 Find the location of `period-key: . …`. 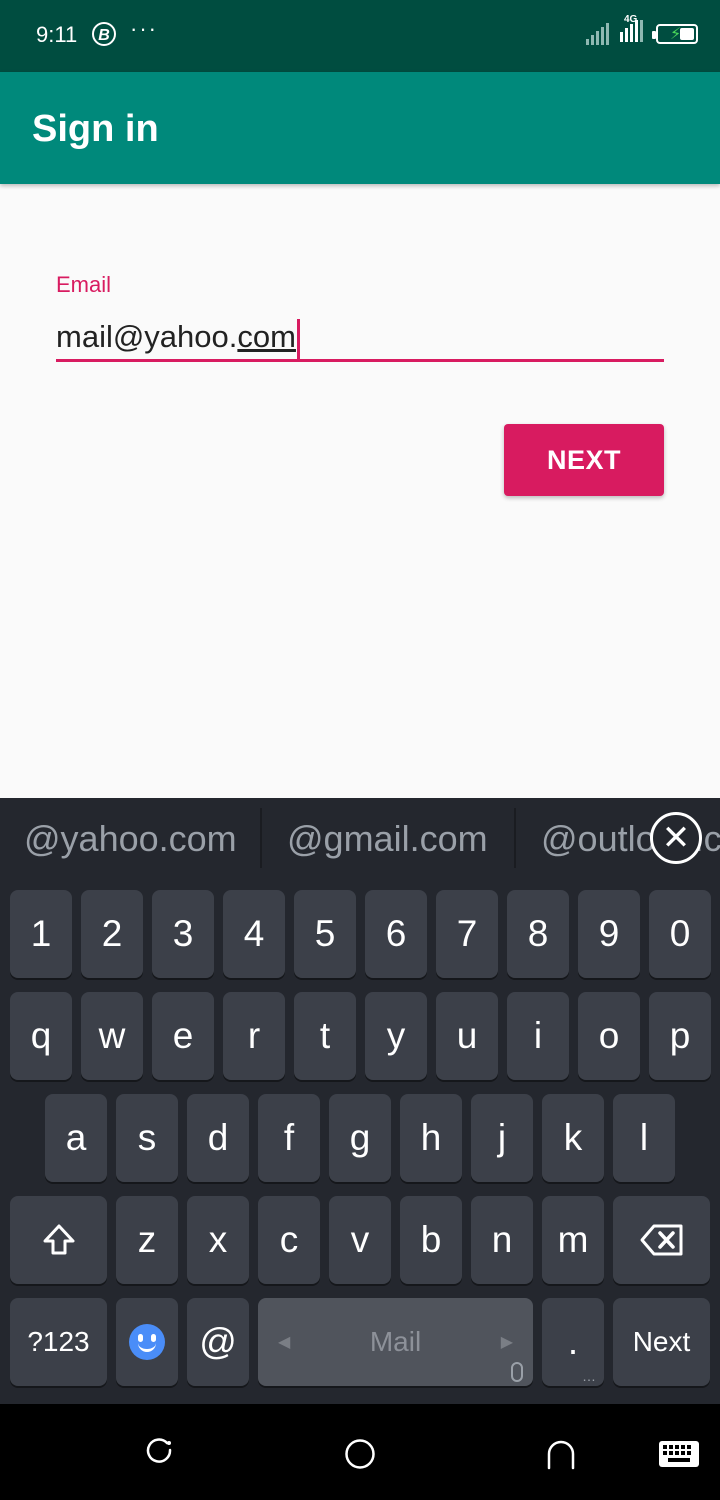

period-key: . … is located at coordinates (573, 1342).